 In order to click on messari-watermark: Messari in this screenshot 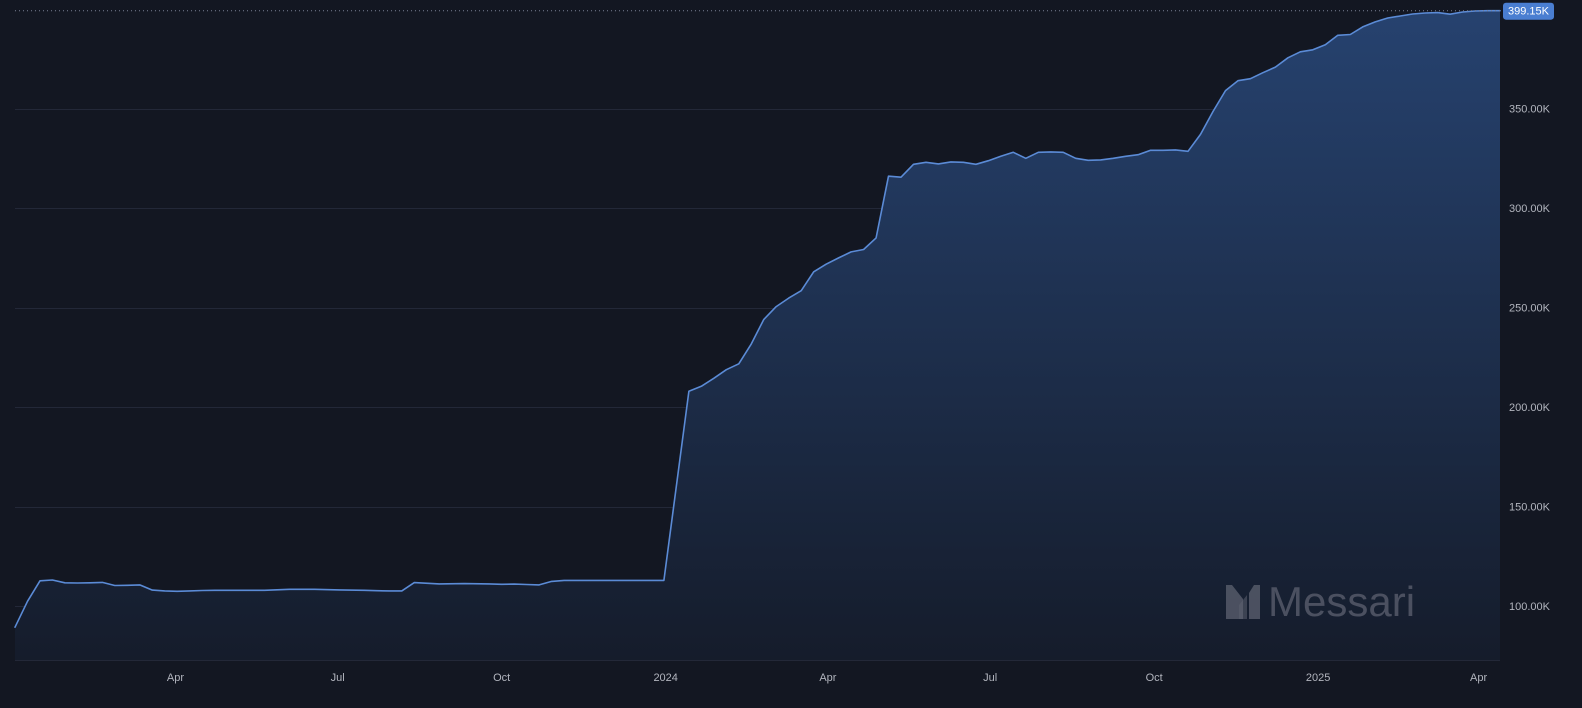, I will do `click(1320, 601)`.